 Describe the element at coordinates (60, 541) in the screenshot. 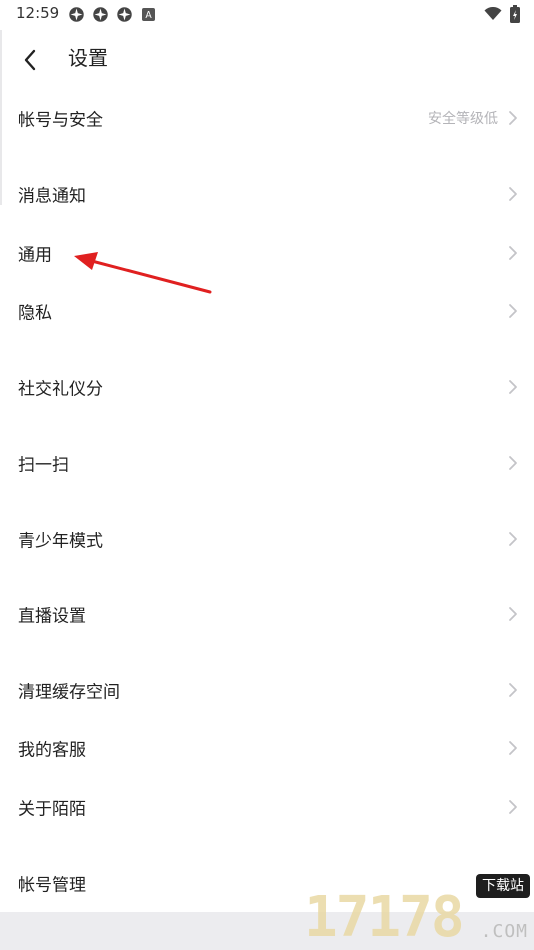

I see `settings-item-label: 青少年模式` at that location.